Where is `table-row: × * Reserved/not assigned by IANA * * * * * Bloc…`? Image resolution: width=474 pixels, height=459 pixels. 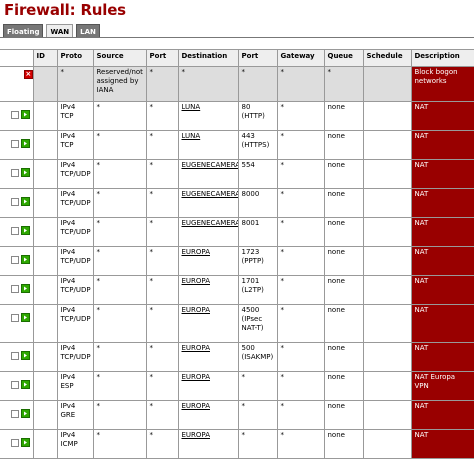 table-row: × * Reserved/not assigned by IANA * * * * * Bloc… is located at coordinates (237, 84).